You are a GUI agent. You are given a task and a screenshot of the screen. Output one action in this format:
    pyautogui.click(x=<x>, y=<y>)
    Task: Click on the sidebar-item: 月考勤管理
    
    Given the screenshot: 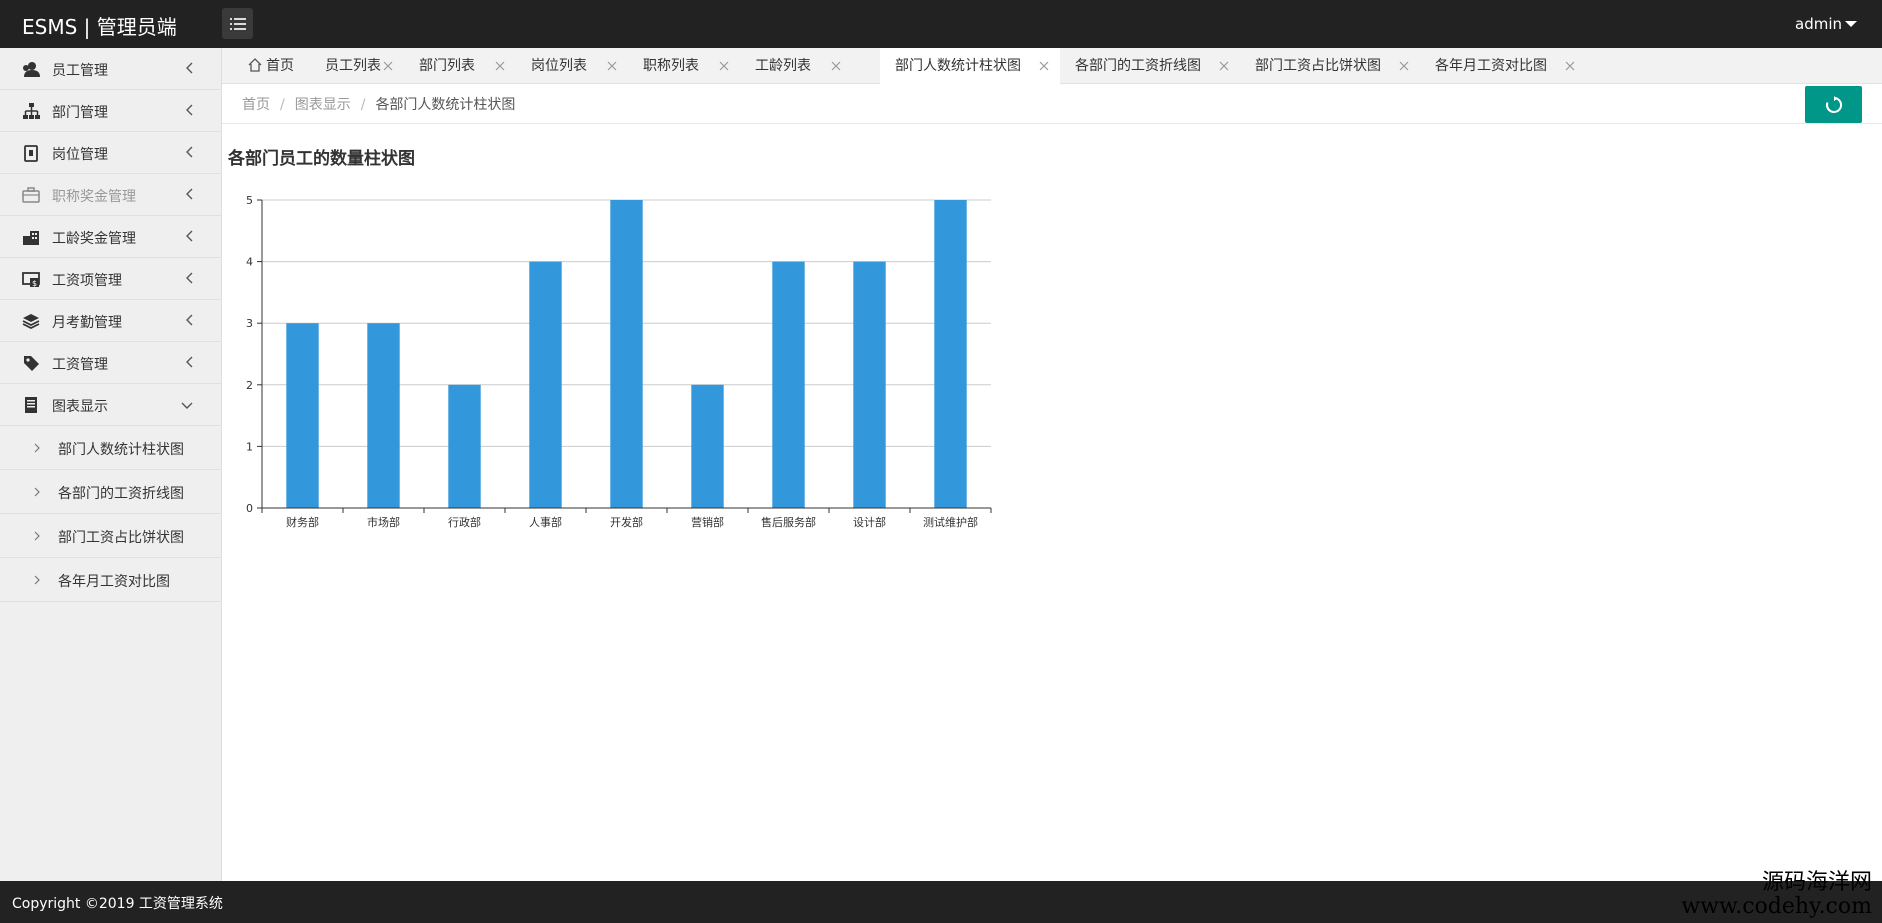 What is the action you would take?
    pyautogui.click(x=110, y=321)
    